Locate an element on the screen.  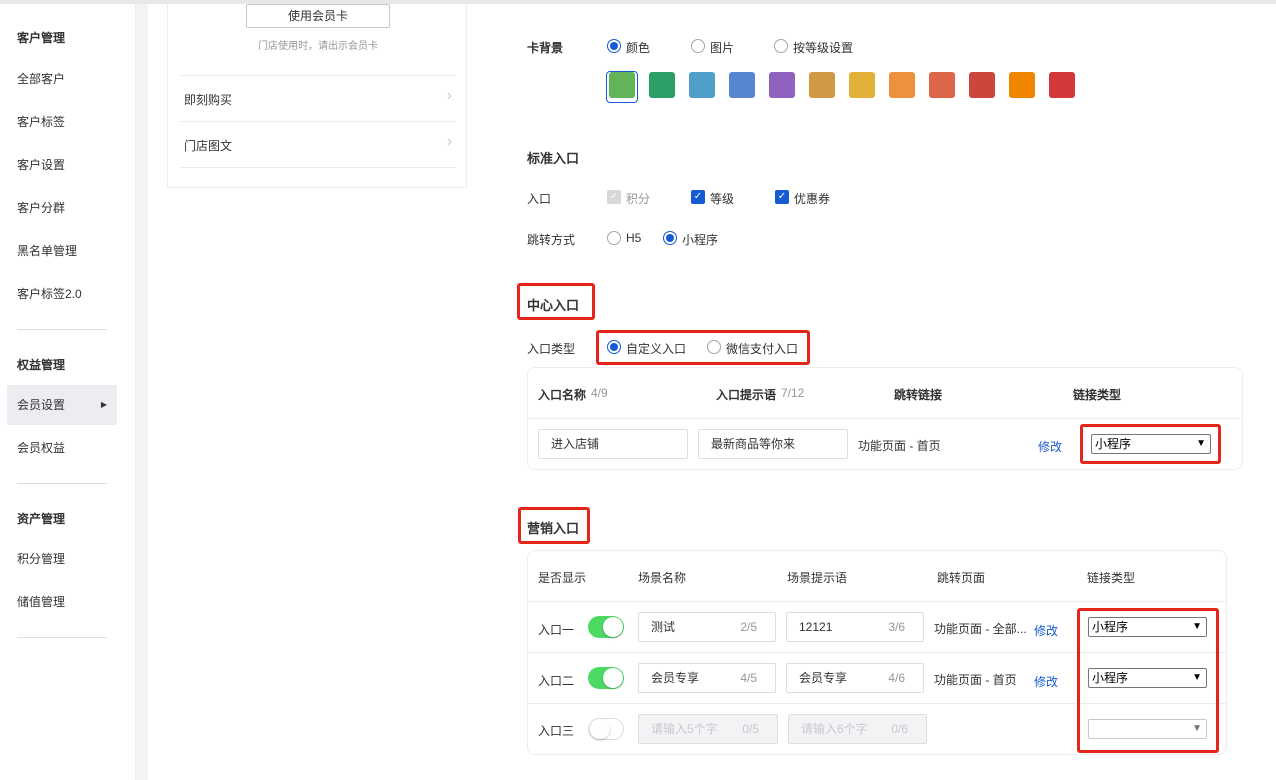
scene-name-input: 请输入5个字 0/5 is located at coordinates (708, 729).